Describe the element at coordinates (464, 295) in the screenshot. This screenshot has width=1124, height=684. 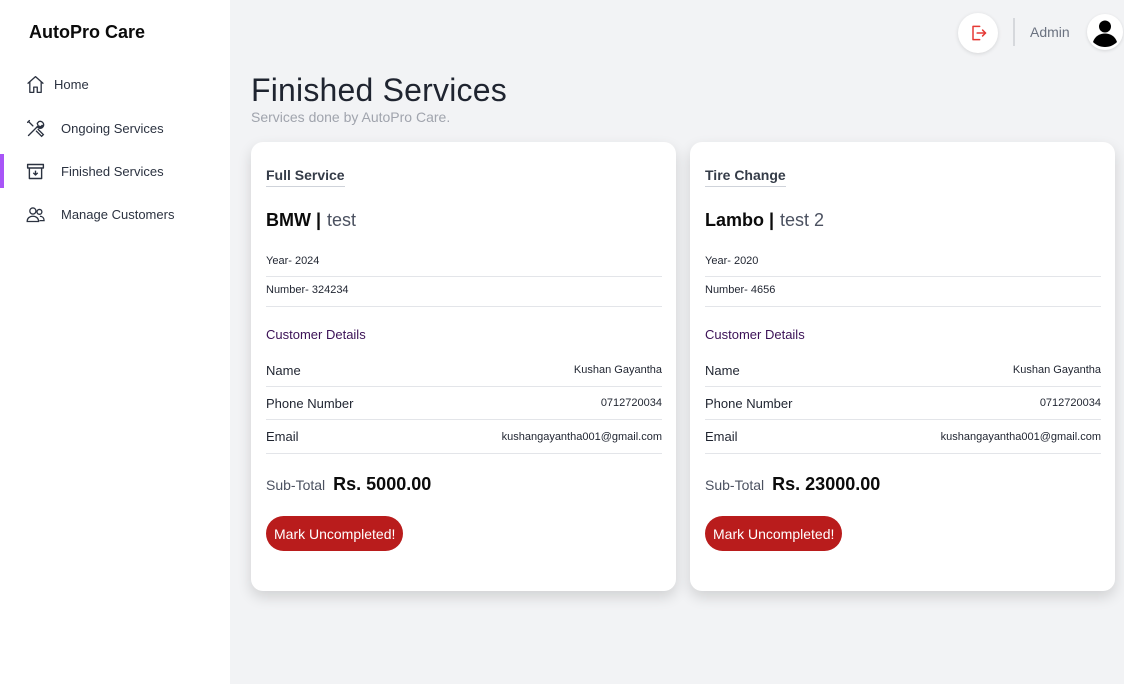
I see `vehicle-number: Number- 324234` at that location.